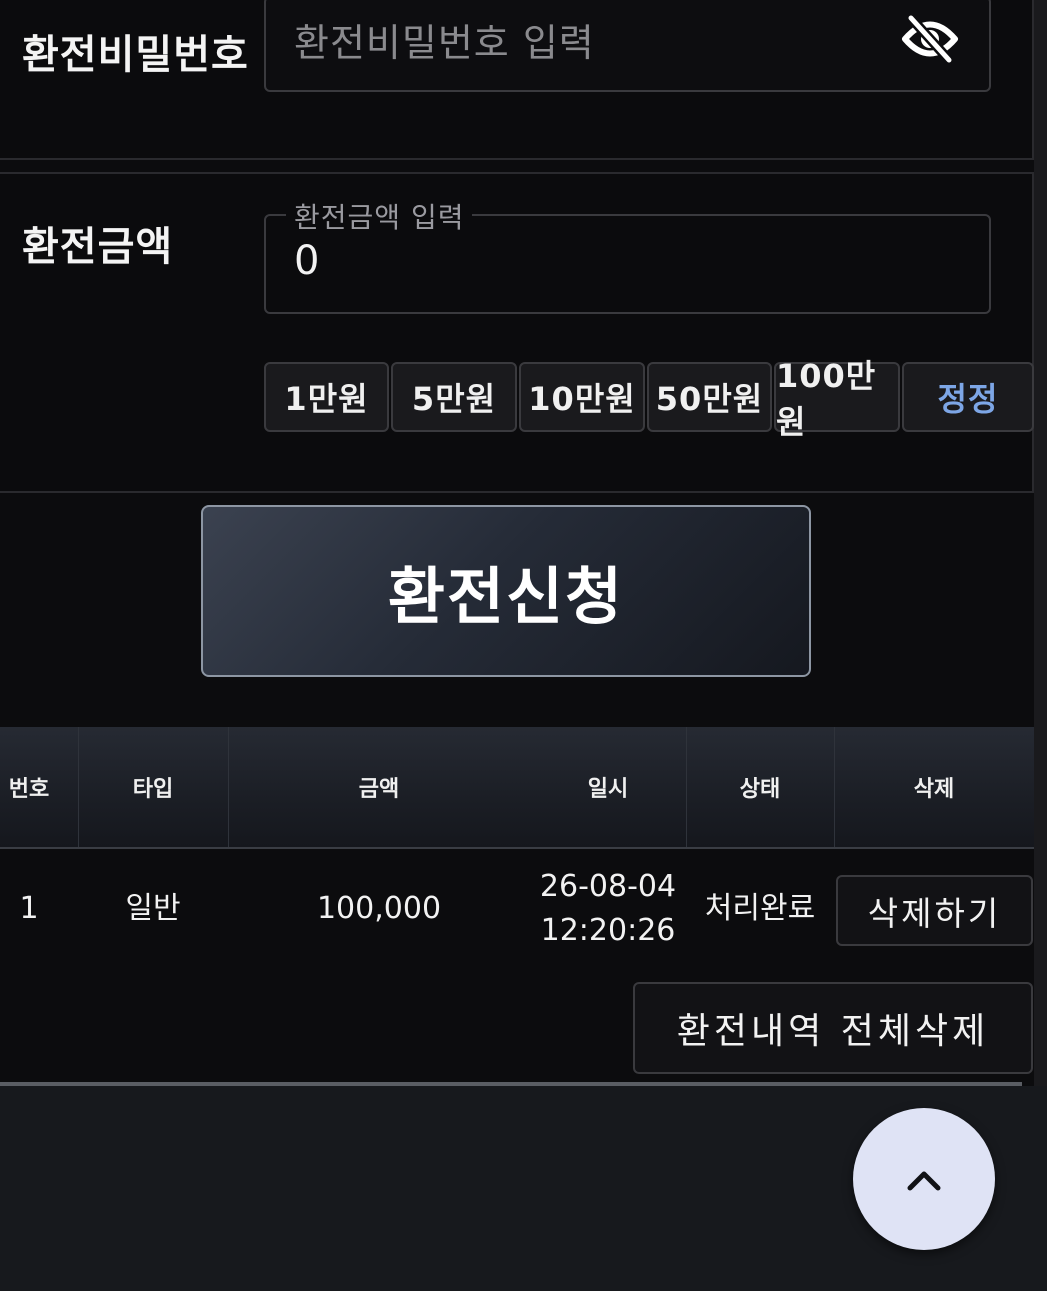 The height and width of the screenshot is (1291, 1047). What do you see at coordinates (153, 789) in the screenshot?
I see `header-type: 타입` at bounding box center [153, 789].